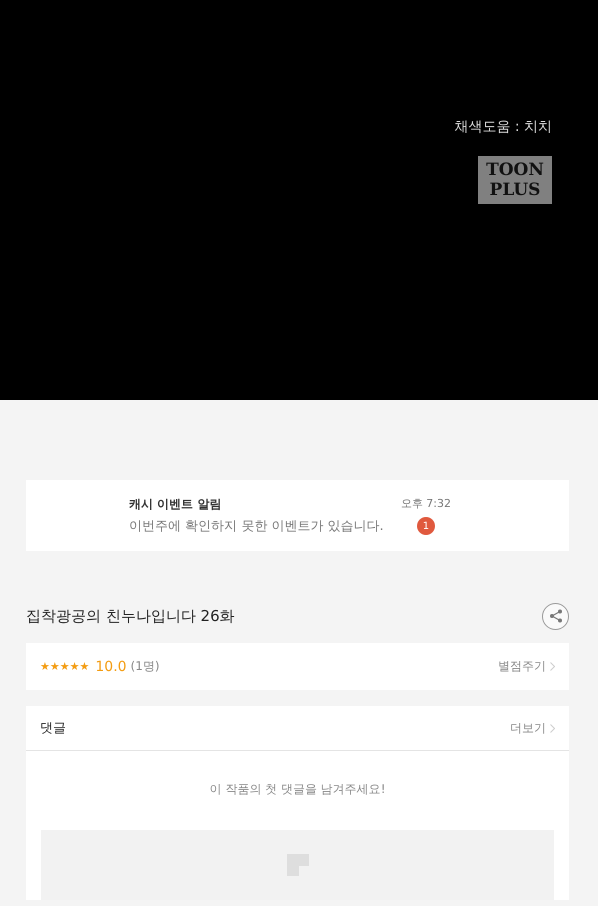 This screenshot has width=598, height=906. What do you see at coordinates (515, 180) in the screenshot?
I see `toonplus-logo: TOON PLUS` at bounding box center [515, 180].